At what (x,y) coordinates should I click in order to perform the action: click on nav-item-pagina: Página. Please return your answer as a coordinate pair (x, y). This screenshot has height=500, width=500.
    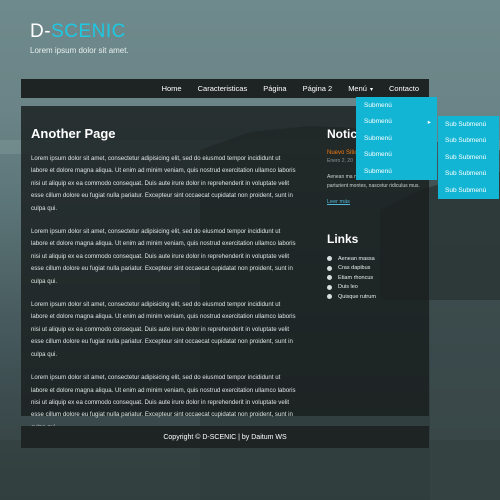
    Looking at the image, I should click on (274, 88).